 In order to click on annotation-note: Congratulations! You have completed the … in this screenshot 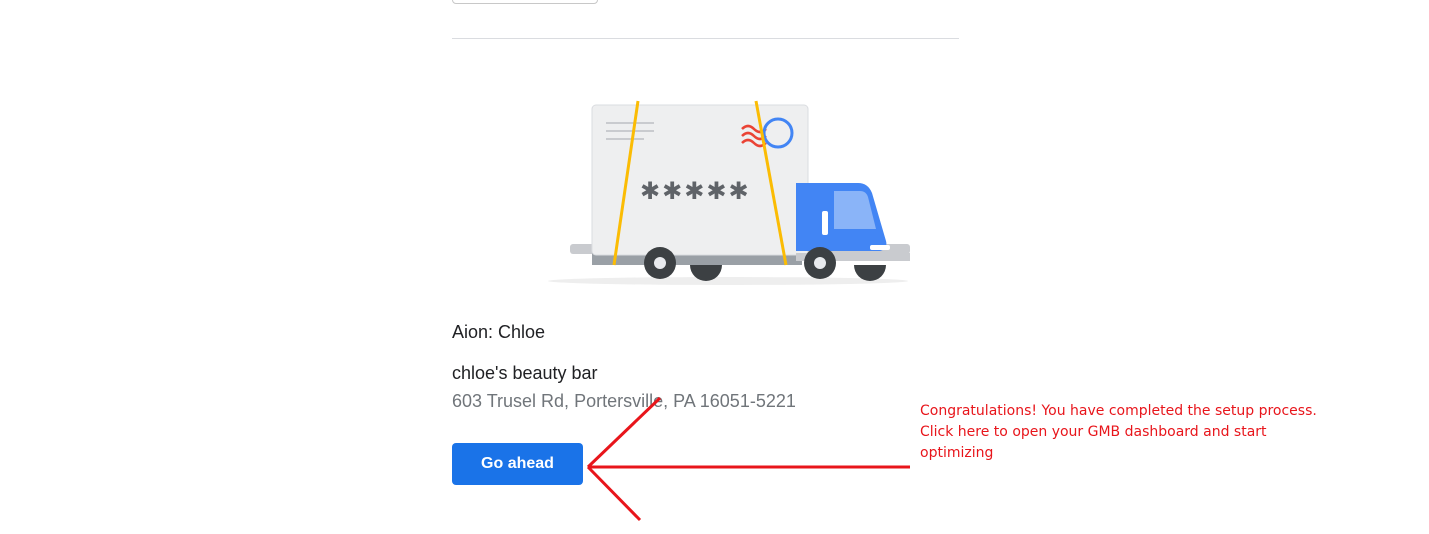, I will do `click(1130, 432)`.